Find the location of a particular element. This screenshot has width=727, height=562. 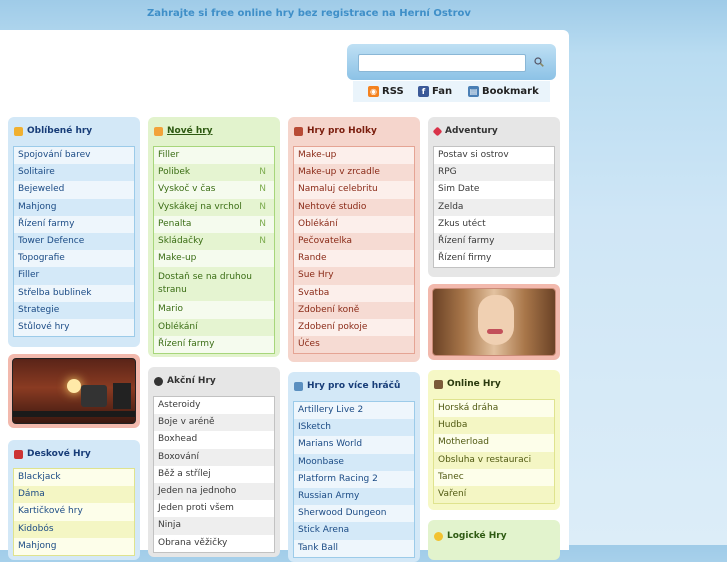

person-icon is located at coordinates (438, 384).